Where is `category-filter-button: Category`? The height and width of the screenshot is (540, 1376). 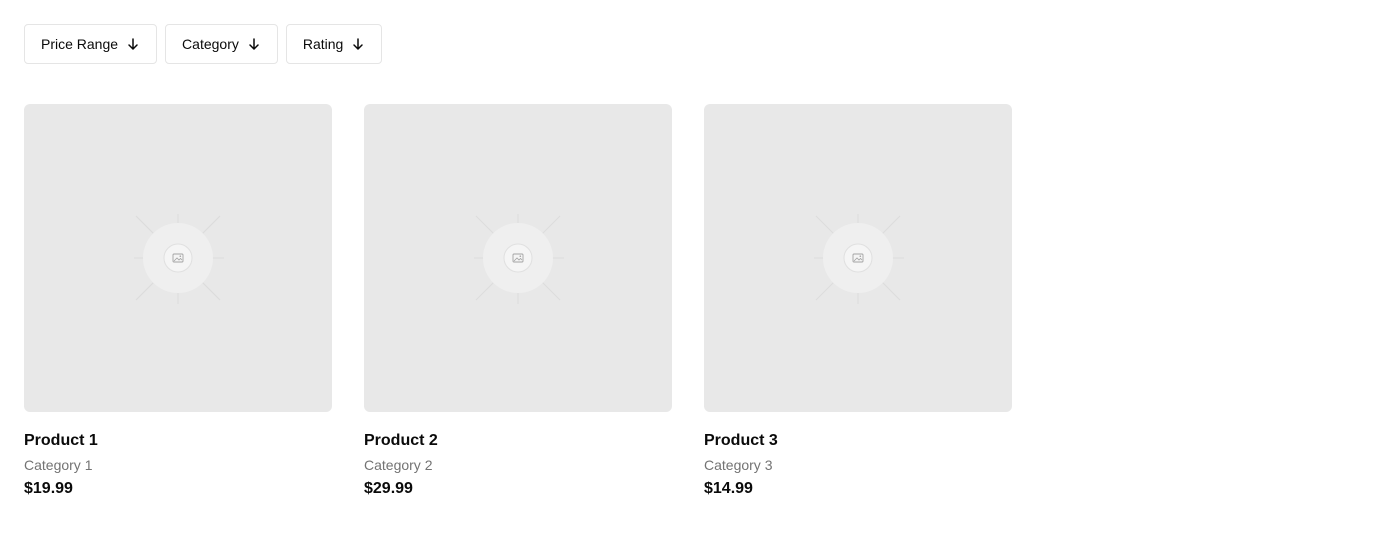
category-filter-button: Category is located at coordinates (221, 44).